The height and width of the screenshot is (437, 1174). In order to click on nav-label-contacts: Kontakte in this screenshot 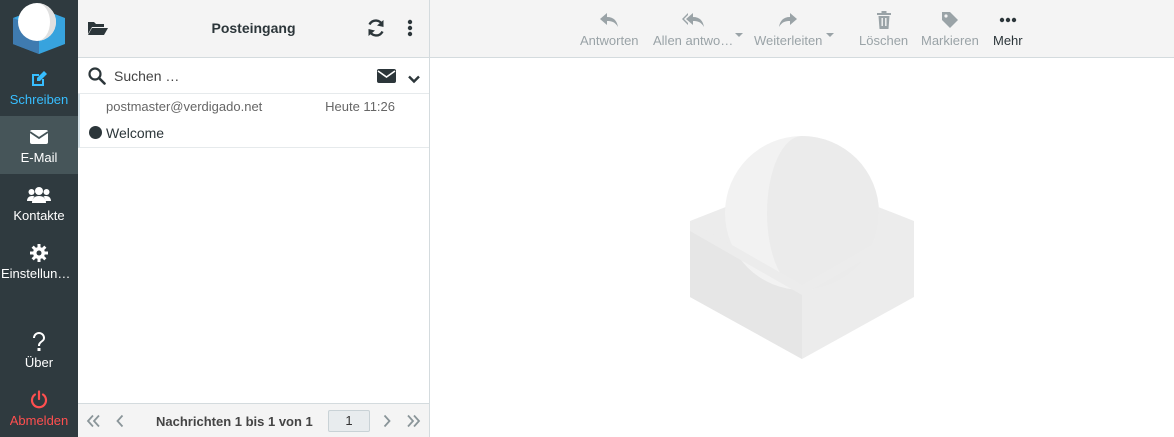, I will do `click(39, 215)`.